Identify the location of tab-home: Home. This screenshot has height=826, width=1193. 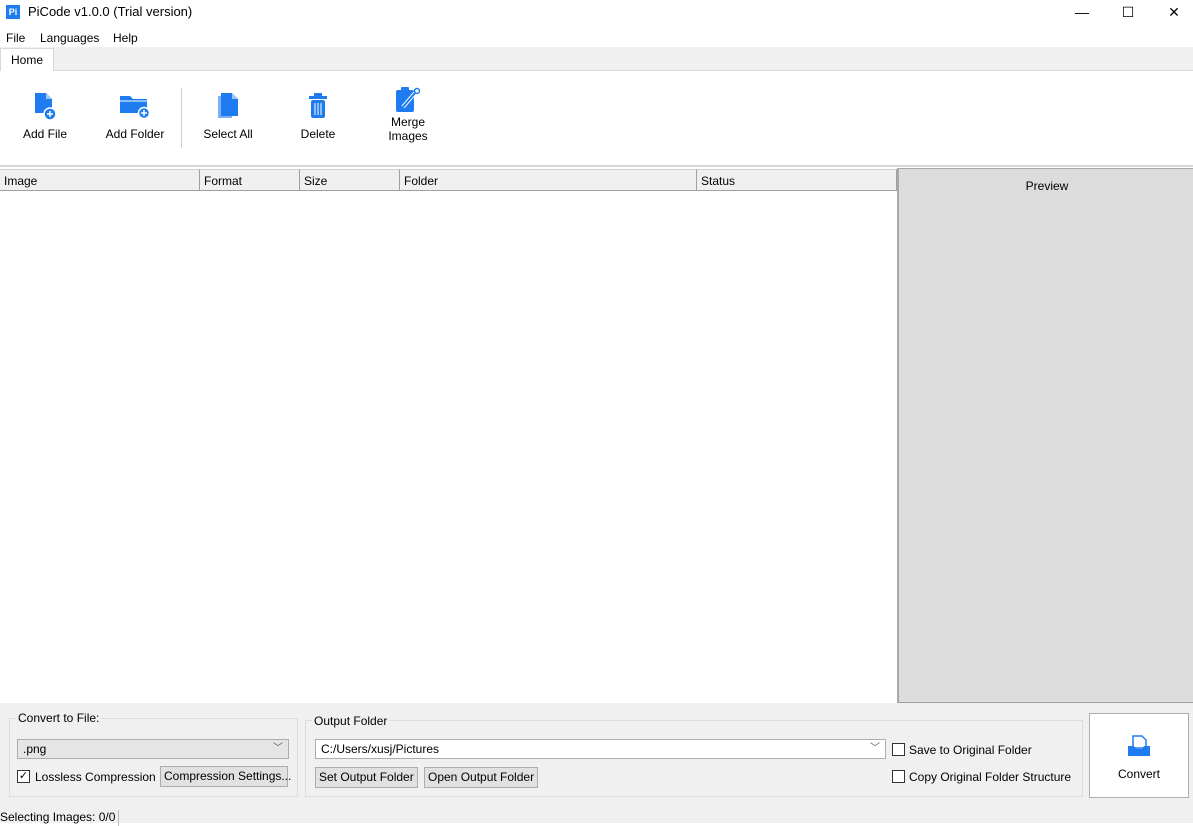
(27, 59).